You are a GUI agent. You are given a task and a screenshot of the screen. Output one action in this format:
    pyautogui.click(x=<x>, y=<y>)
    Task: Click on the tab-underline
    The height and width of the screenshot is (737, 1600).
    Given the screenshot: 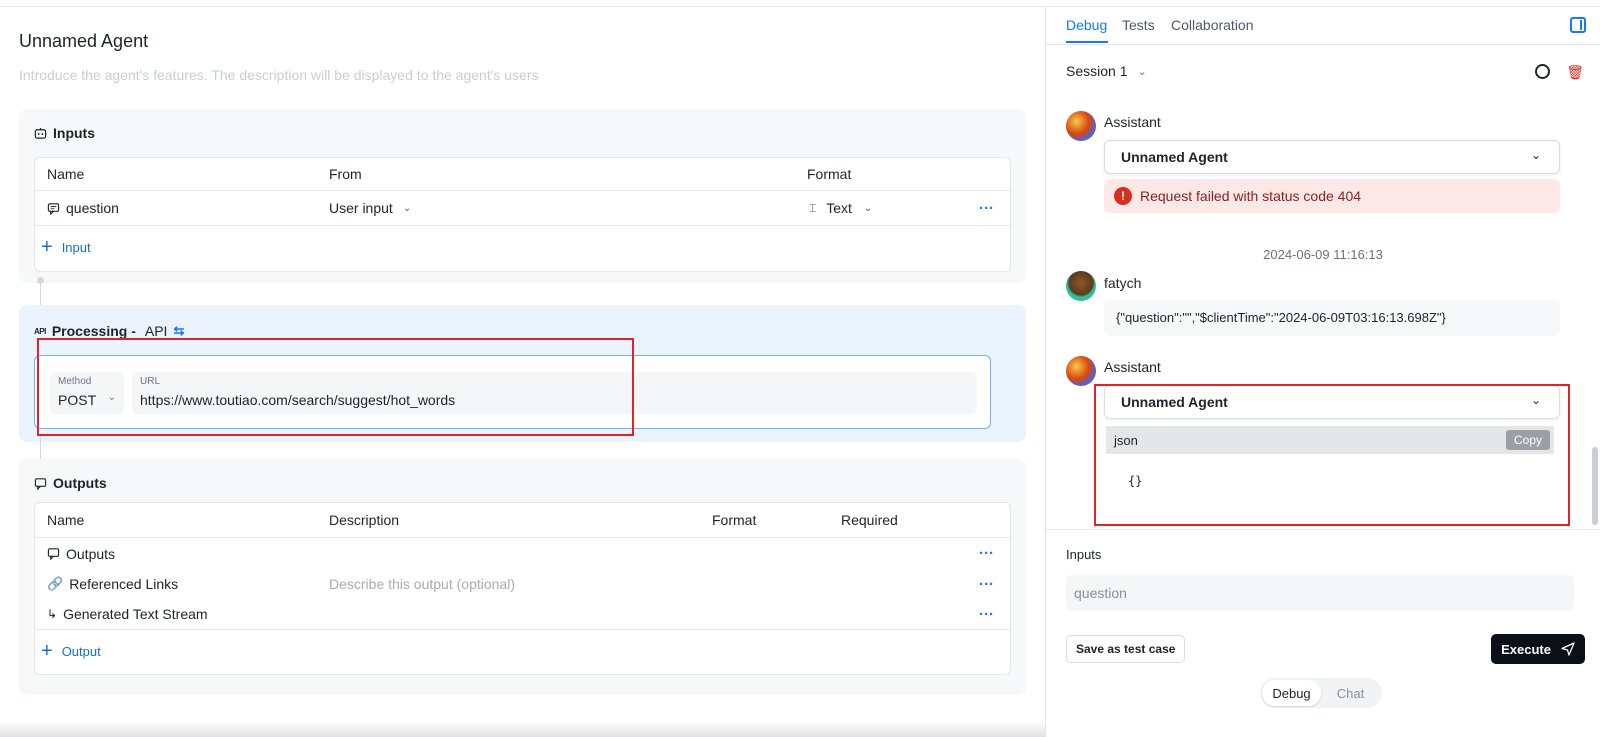 What is the action you would take?
    pyautogui.click(x=1087, y=42)
    